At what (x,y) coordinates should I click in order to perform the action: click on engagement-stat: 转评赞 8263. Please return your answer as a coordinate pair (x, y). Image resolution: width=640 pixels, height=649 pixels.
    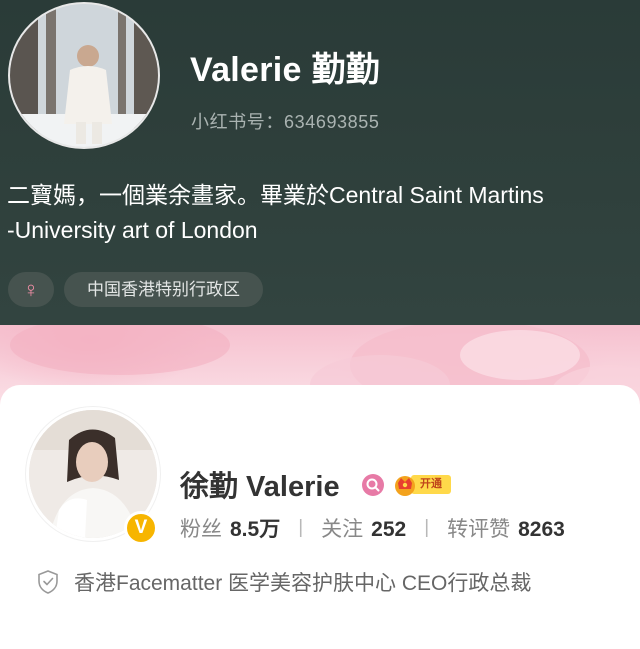
    Looking at the image, I should click on (506, 528).